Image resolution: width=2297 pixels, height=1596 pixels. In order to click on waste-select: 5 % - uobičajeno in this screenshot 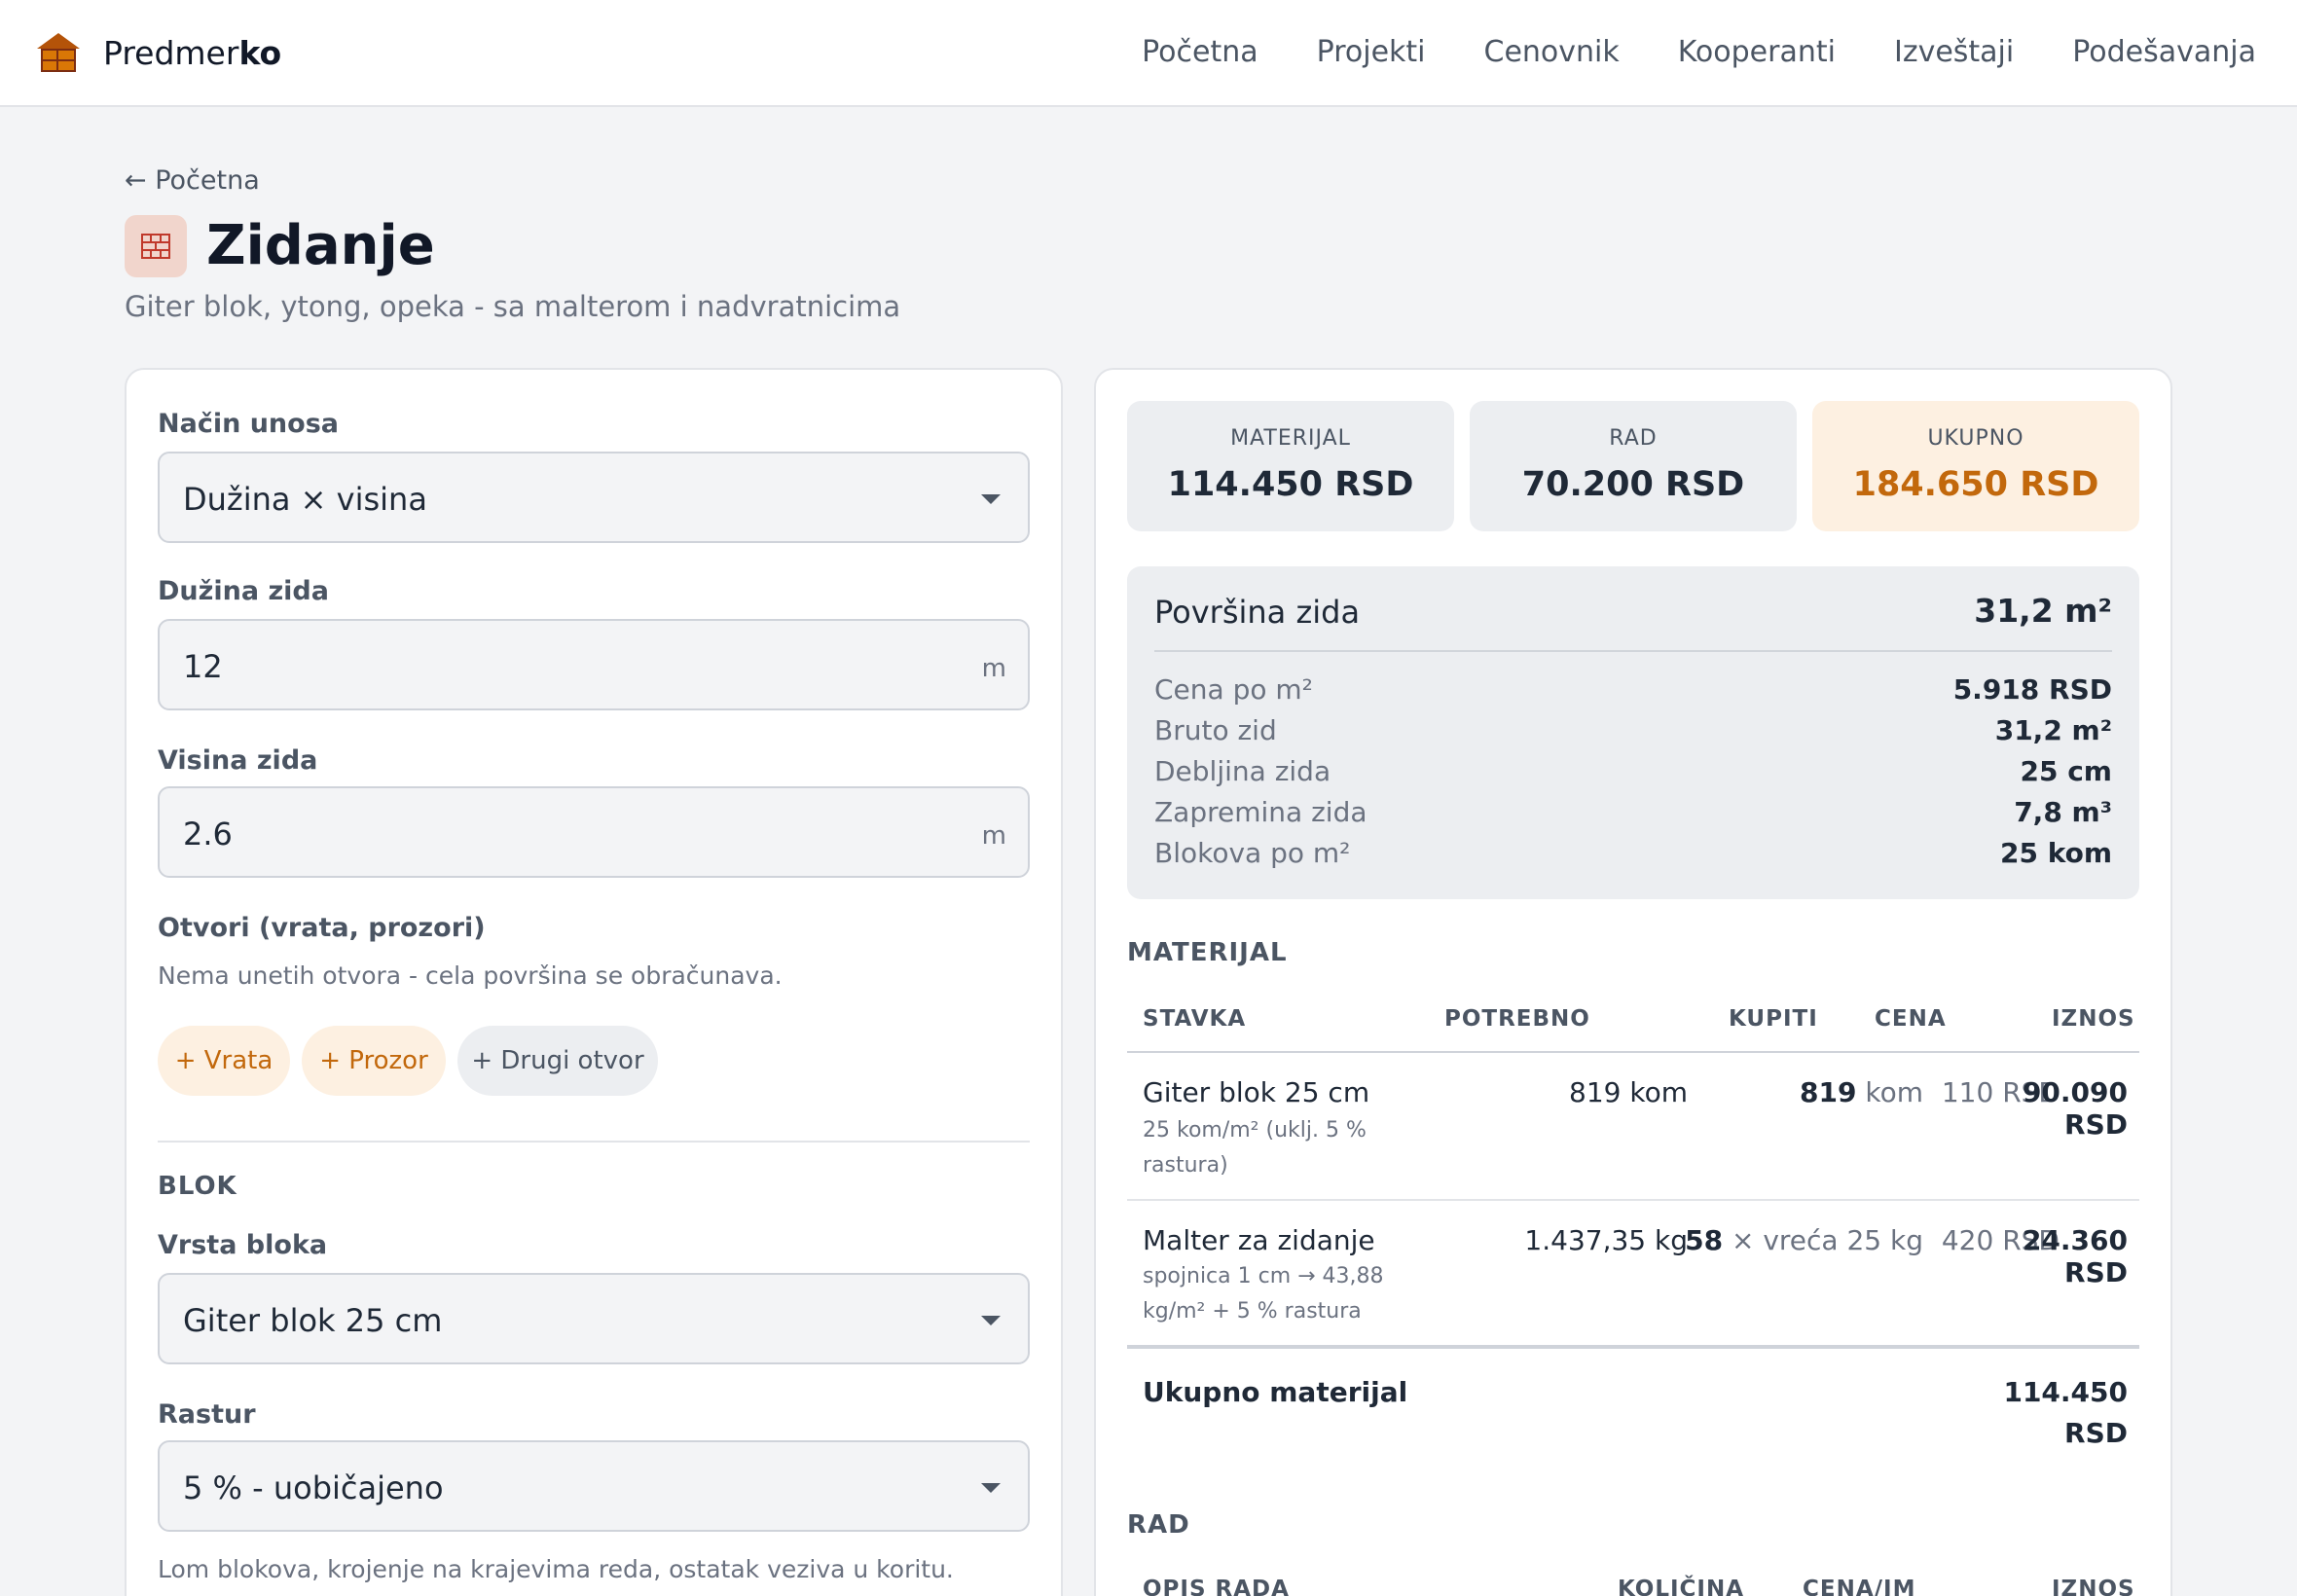, I will do `click(594, 1486)`.